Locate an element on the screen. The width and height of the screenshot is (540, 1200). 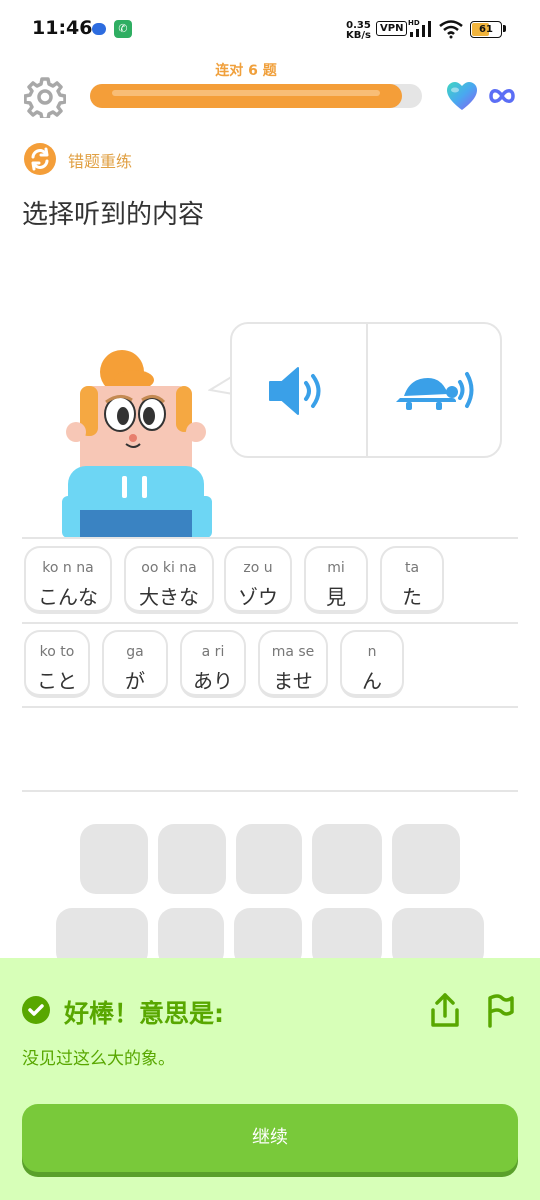
vpn-badge: VPN is located at coordinates (392, 28).